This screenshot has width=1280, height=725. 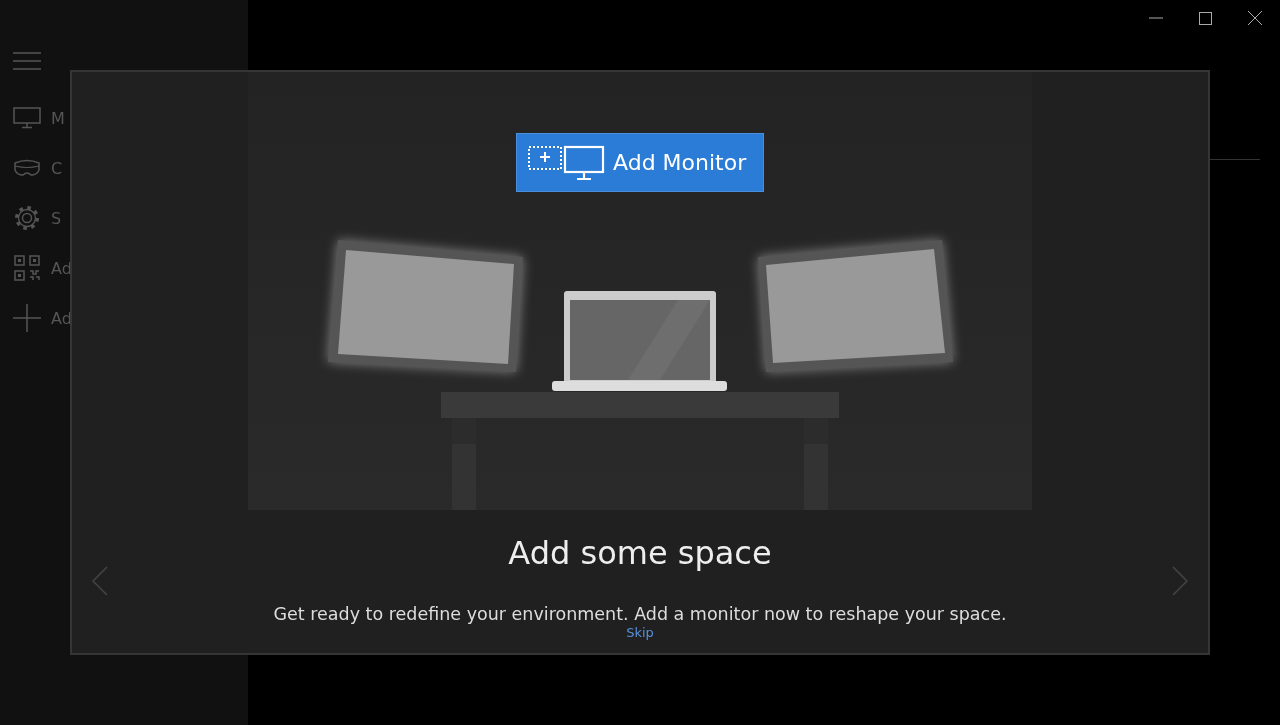 I want to click on plus-icon, so click(x=27, y=318).